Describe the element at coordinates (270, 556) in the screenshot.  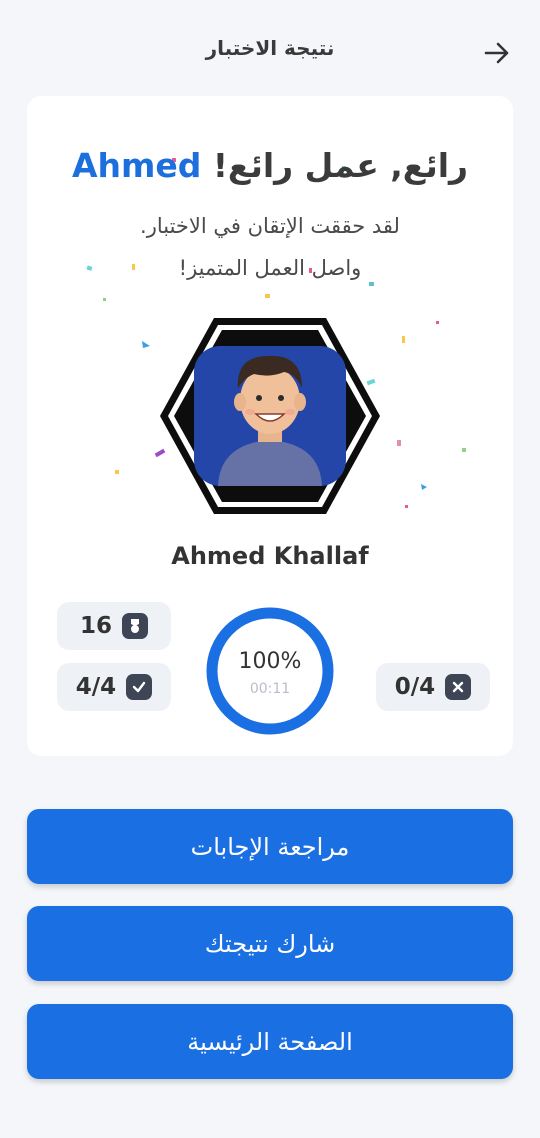
I see `user-name: Ahmed Khallaf` at that location.